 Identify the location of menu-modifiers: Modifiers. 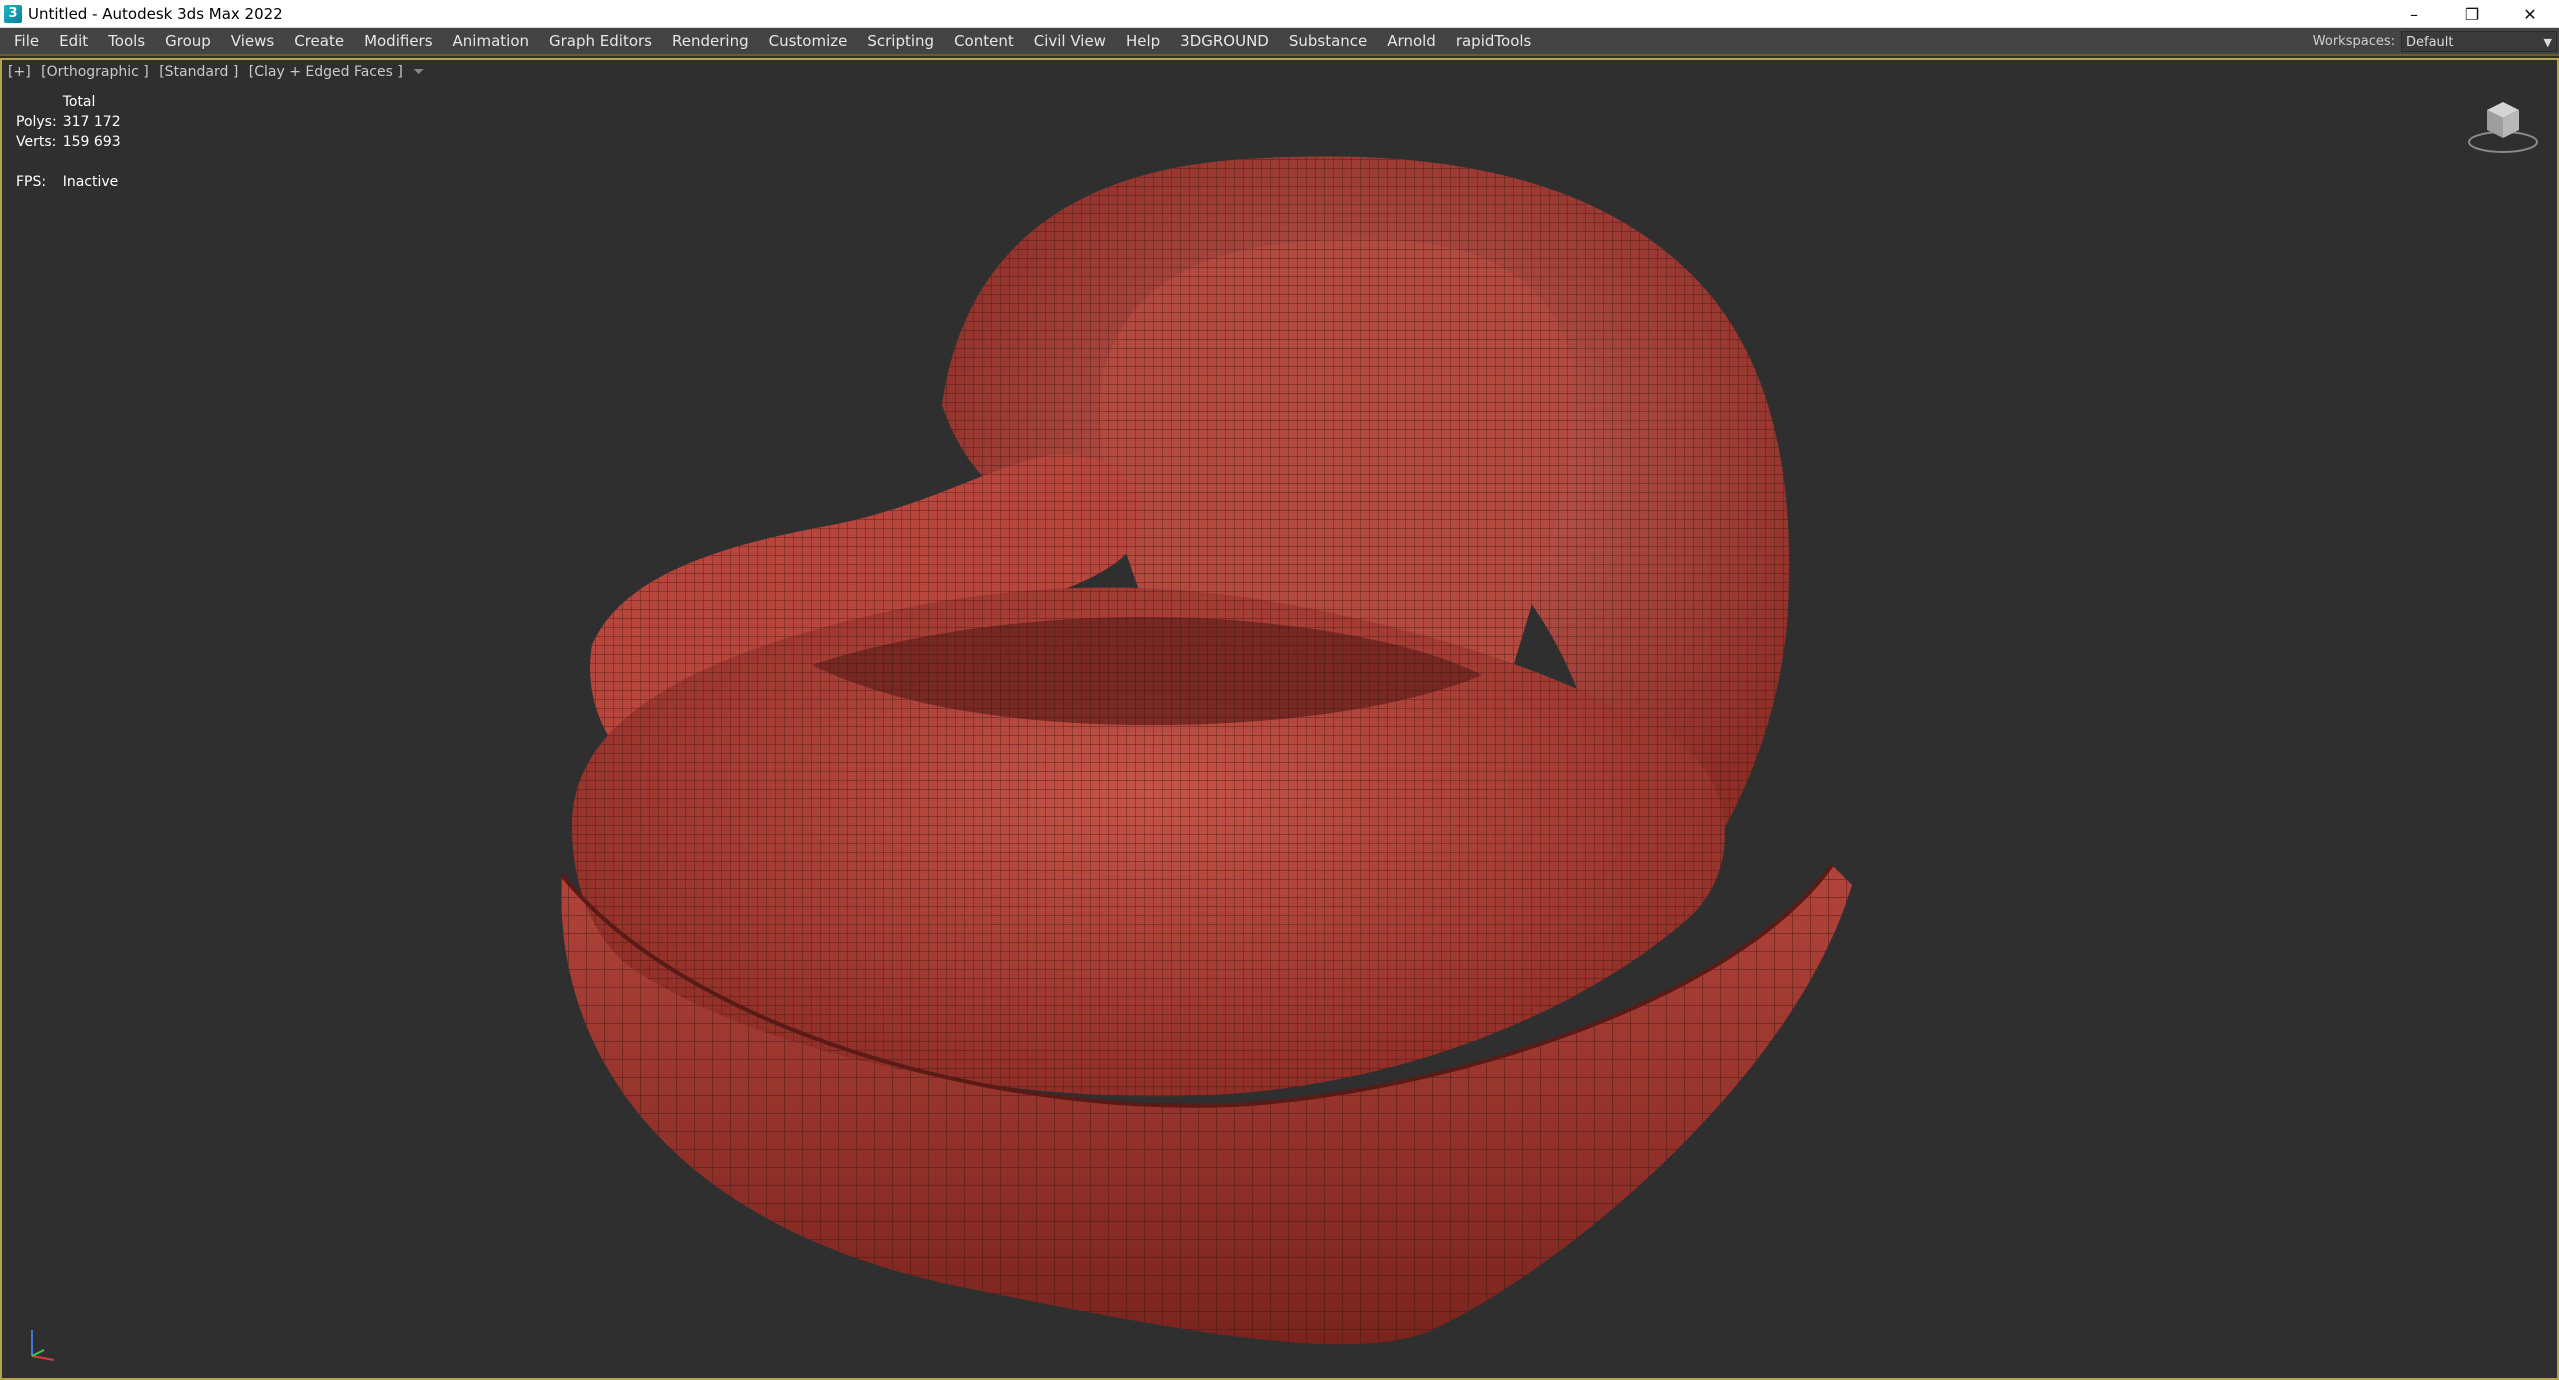
(398, 41).